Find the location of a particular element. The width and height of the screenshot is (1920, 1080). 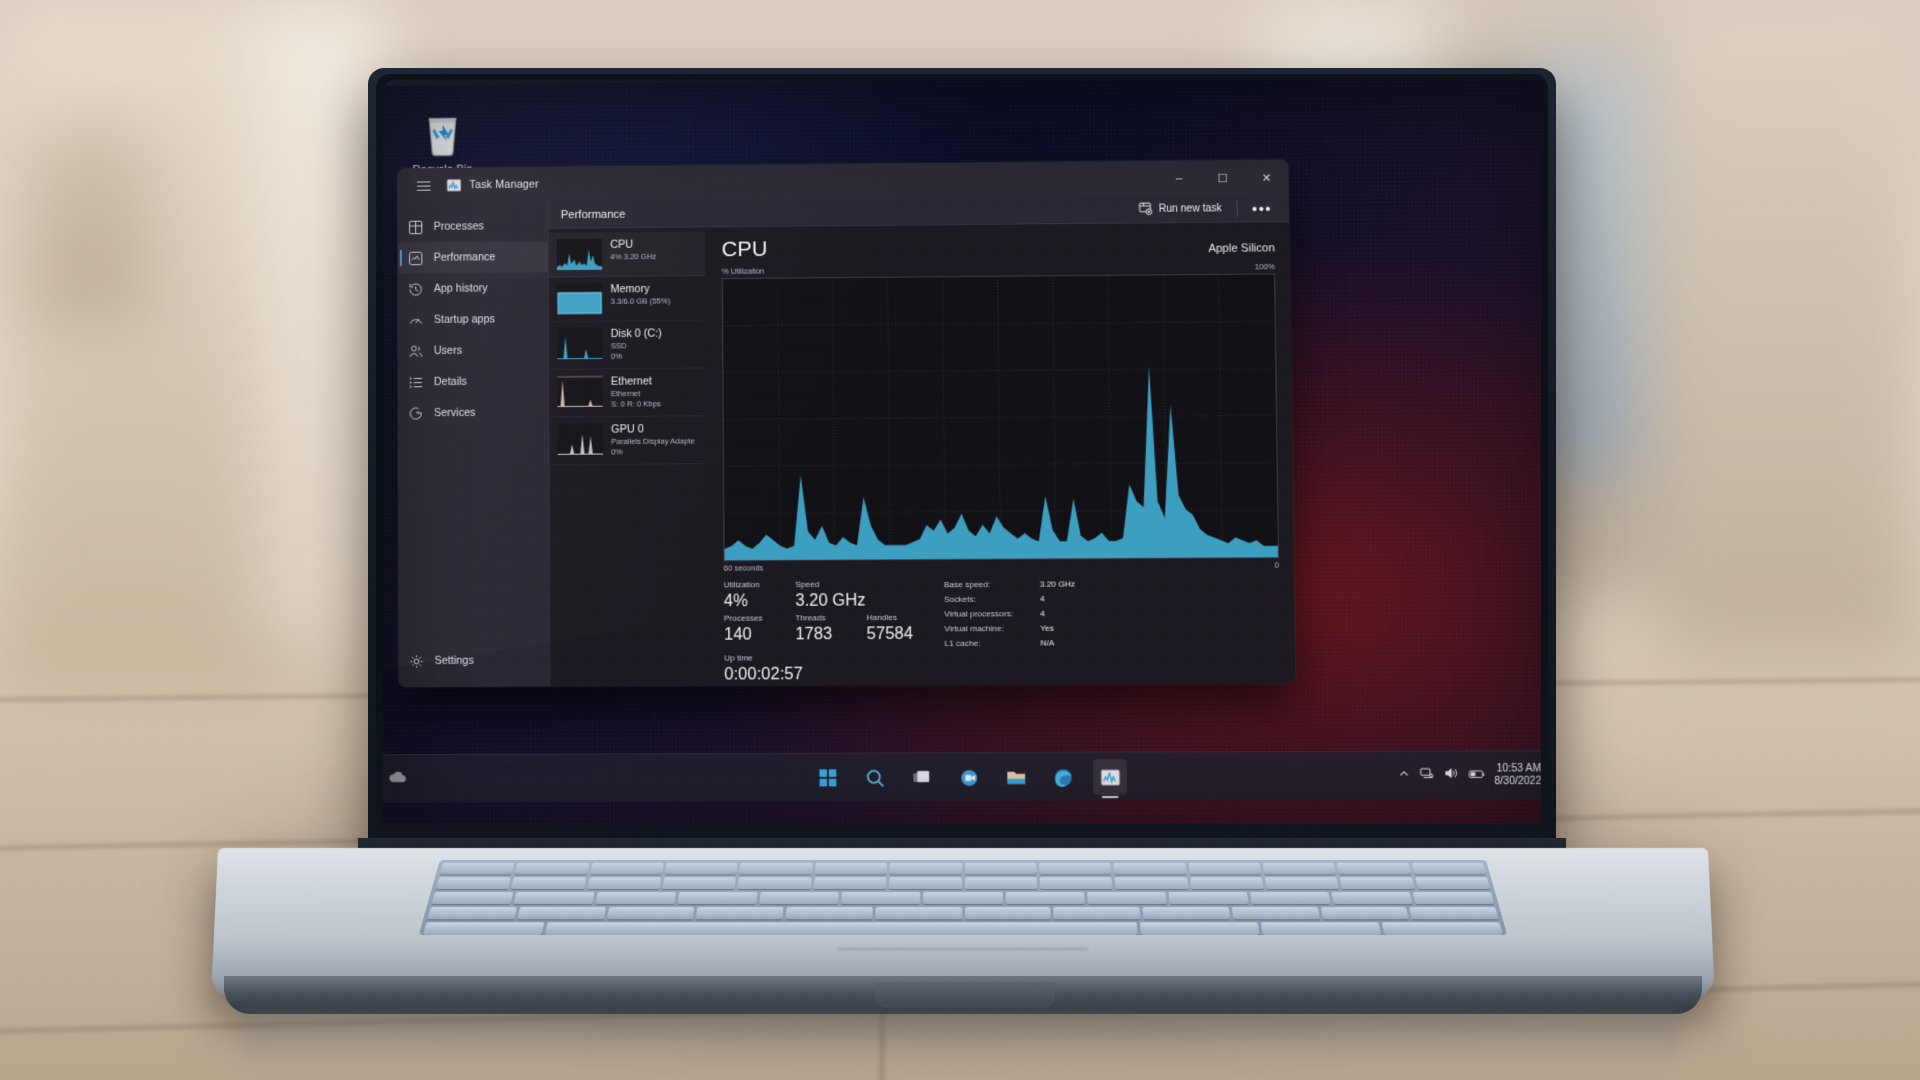

cpu-mini-graph is located at coordinates (579, 254).